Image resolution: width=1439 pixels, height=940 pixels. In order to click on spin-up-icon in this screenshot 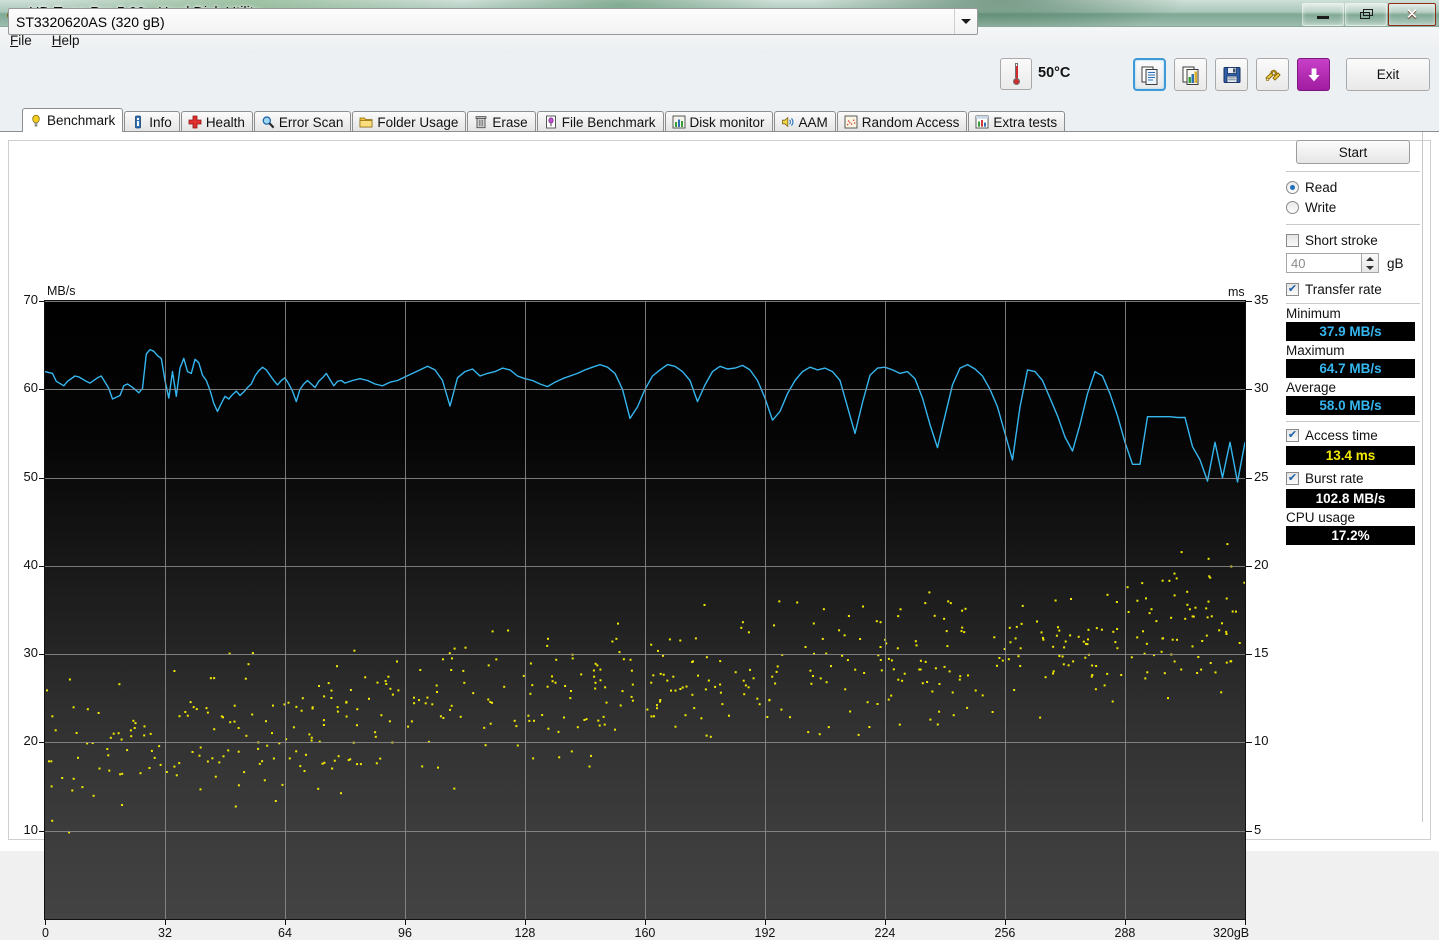, I will do `click(1370, 258)`.